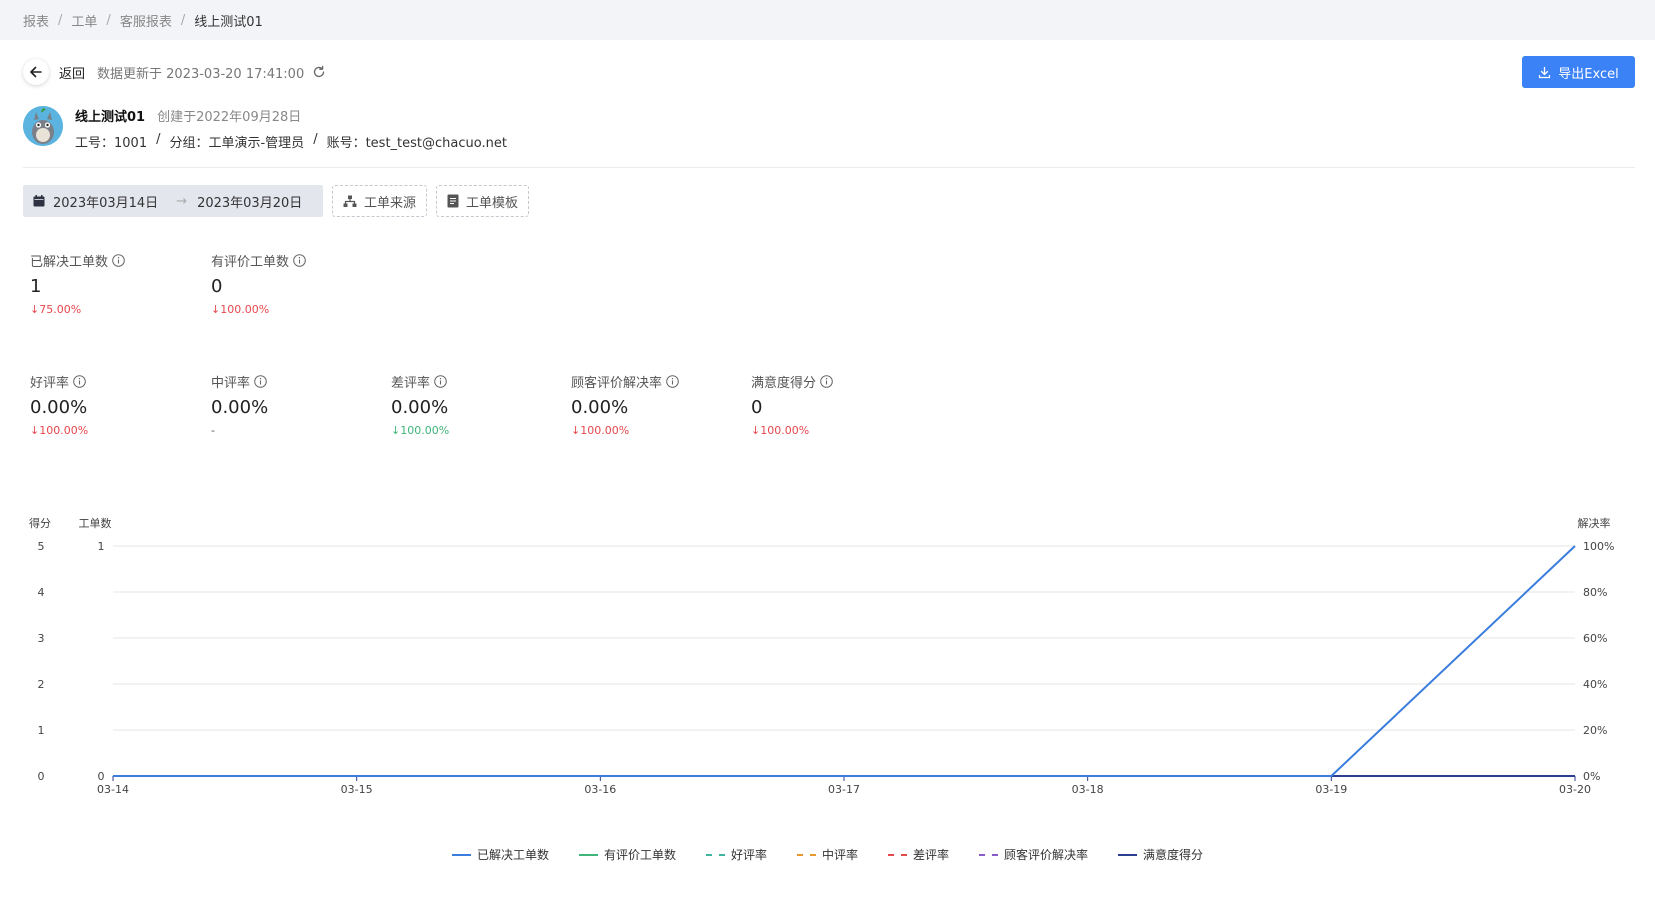 This screenshot has height=902, width=1655. Describe the element at coordinates (1598, 546) in the screenshot. I see `rate-tick-label: 100%` at that location.